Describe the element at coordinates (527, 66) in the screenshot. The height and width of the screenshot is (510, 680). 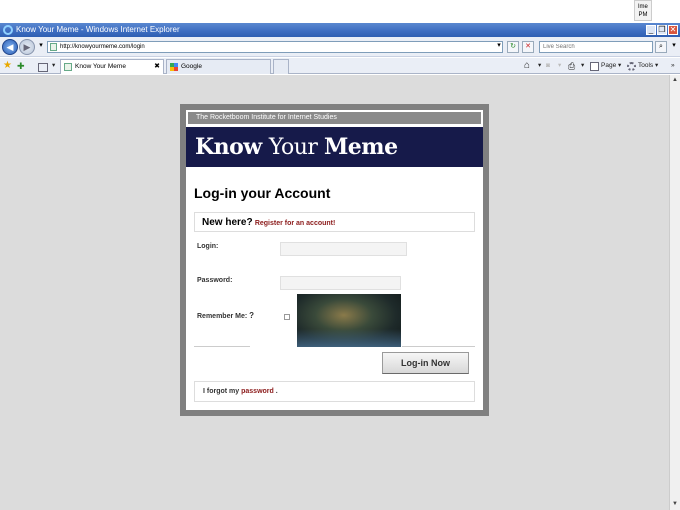
I see `home-icon: ⌂` at that location.